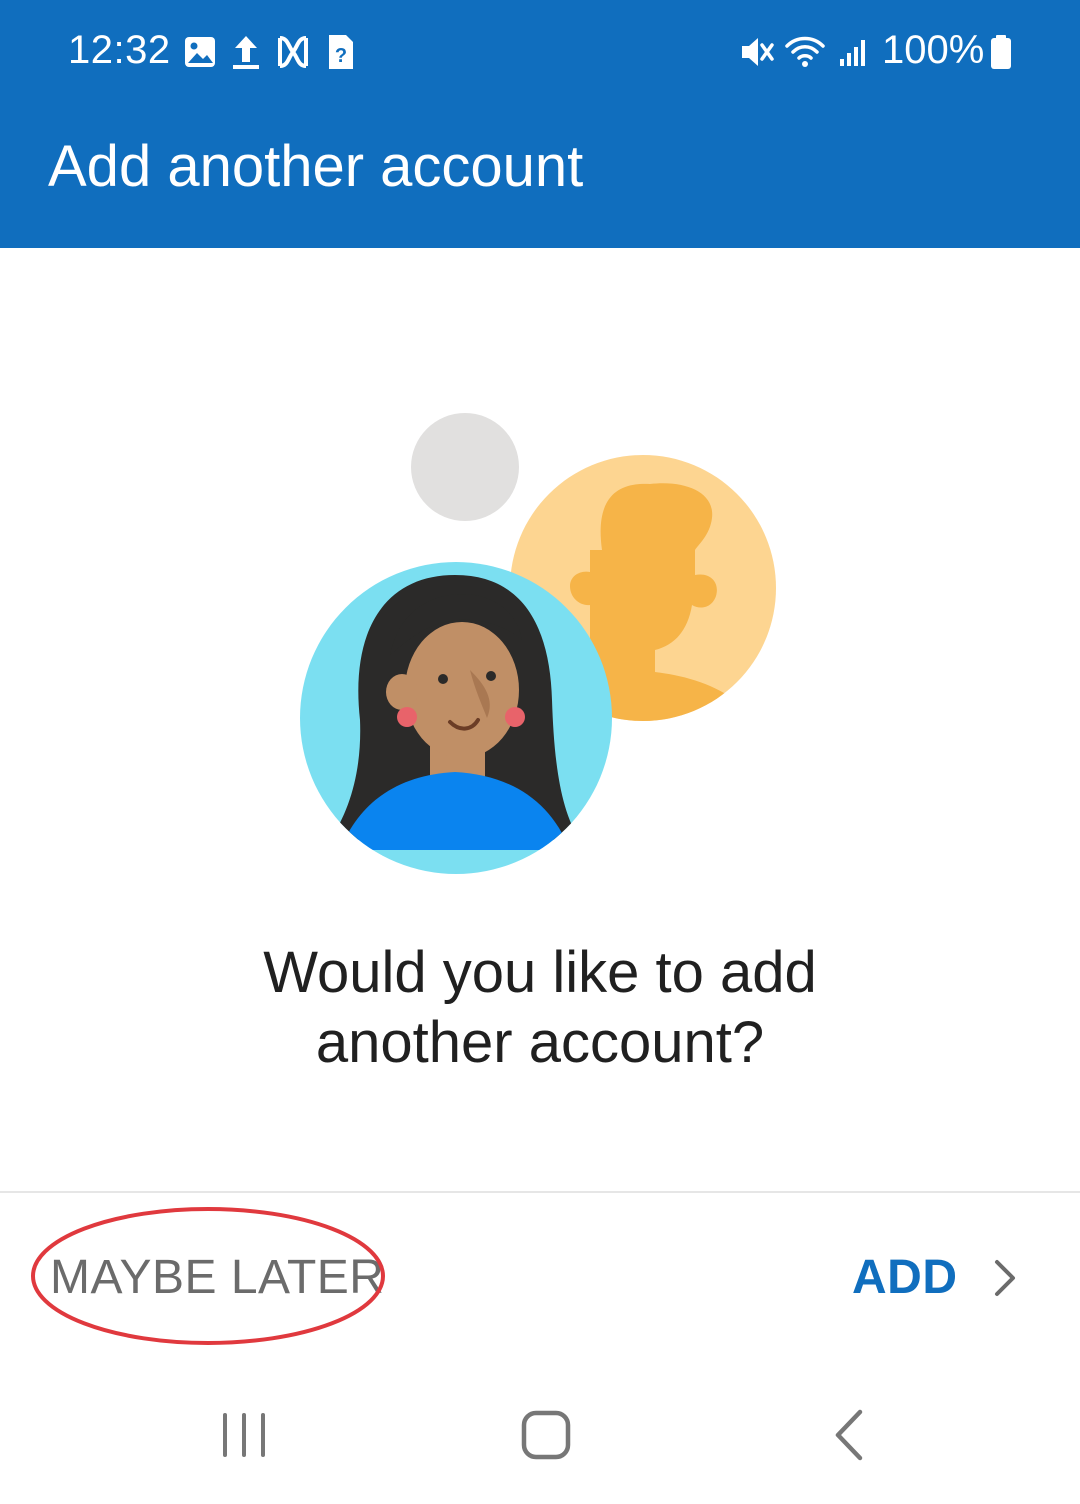 The height and width of the screenshot is (1504, 1080). Describe the element at coordinates (217, 1278) in the screenshot. I see `maybe-later-button: MAYBE LATER` at that location.